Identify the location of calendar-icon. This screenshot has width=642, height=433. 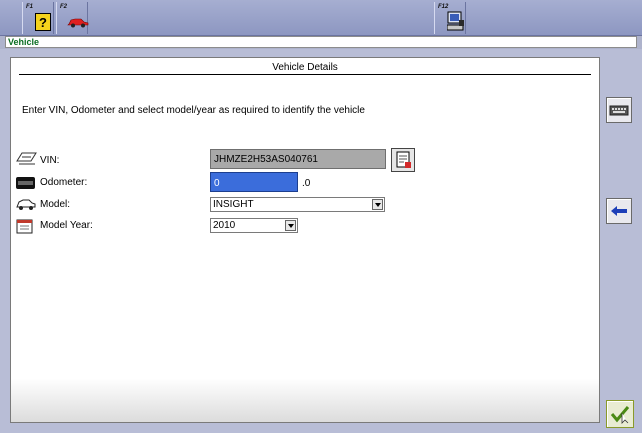
(25, 227).